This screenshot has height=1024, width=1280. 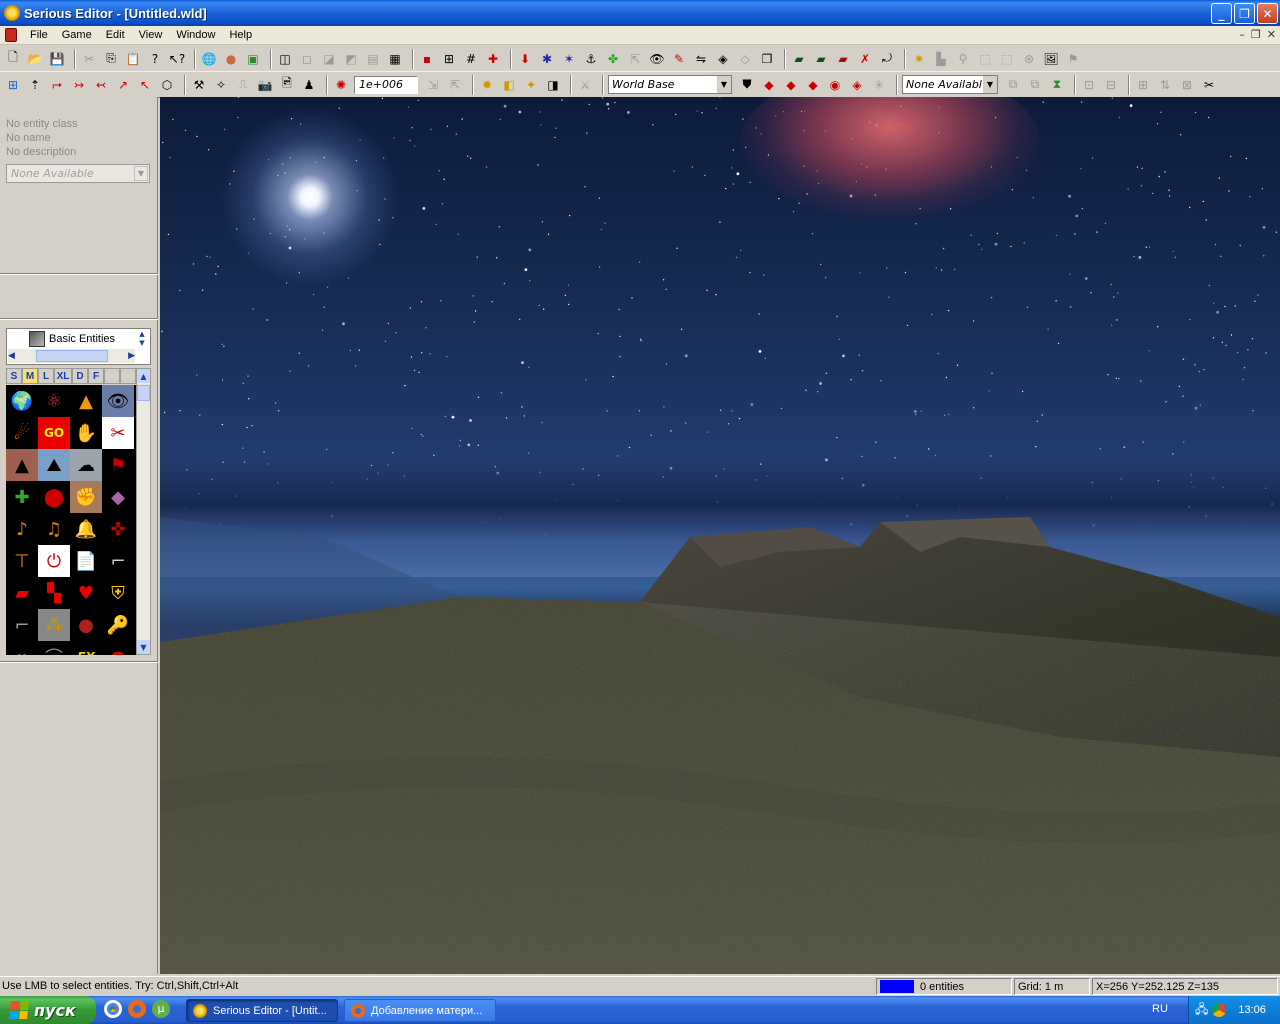 What do you see at coordinates (72, 339) in the screenshot?
I see `tree-node-basic-entities: Basic Entities` at bounding box center [72, 339].